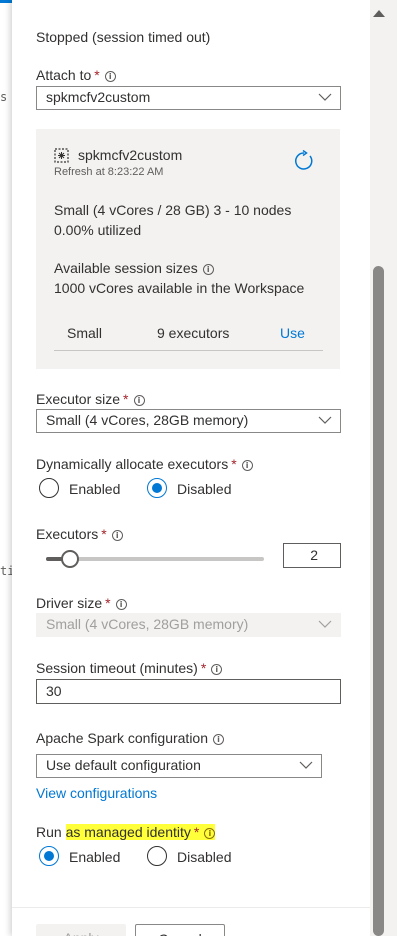  What do you see at coordinates (4, 97) in the screenshot?
I see `background-text-fragment: s` at bounding box center [4, 97].